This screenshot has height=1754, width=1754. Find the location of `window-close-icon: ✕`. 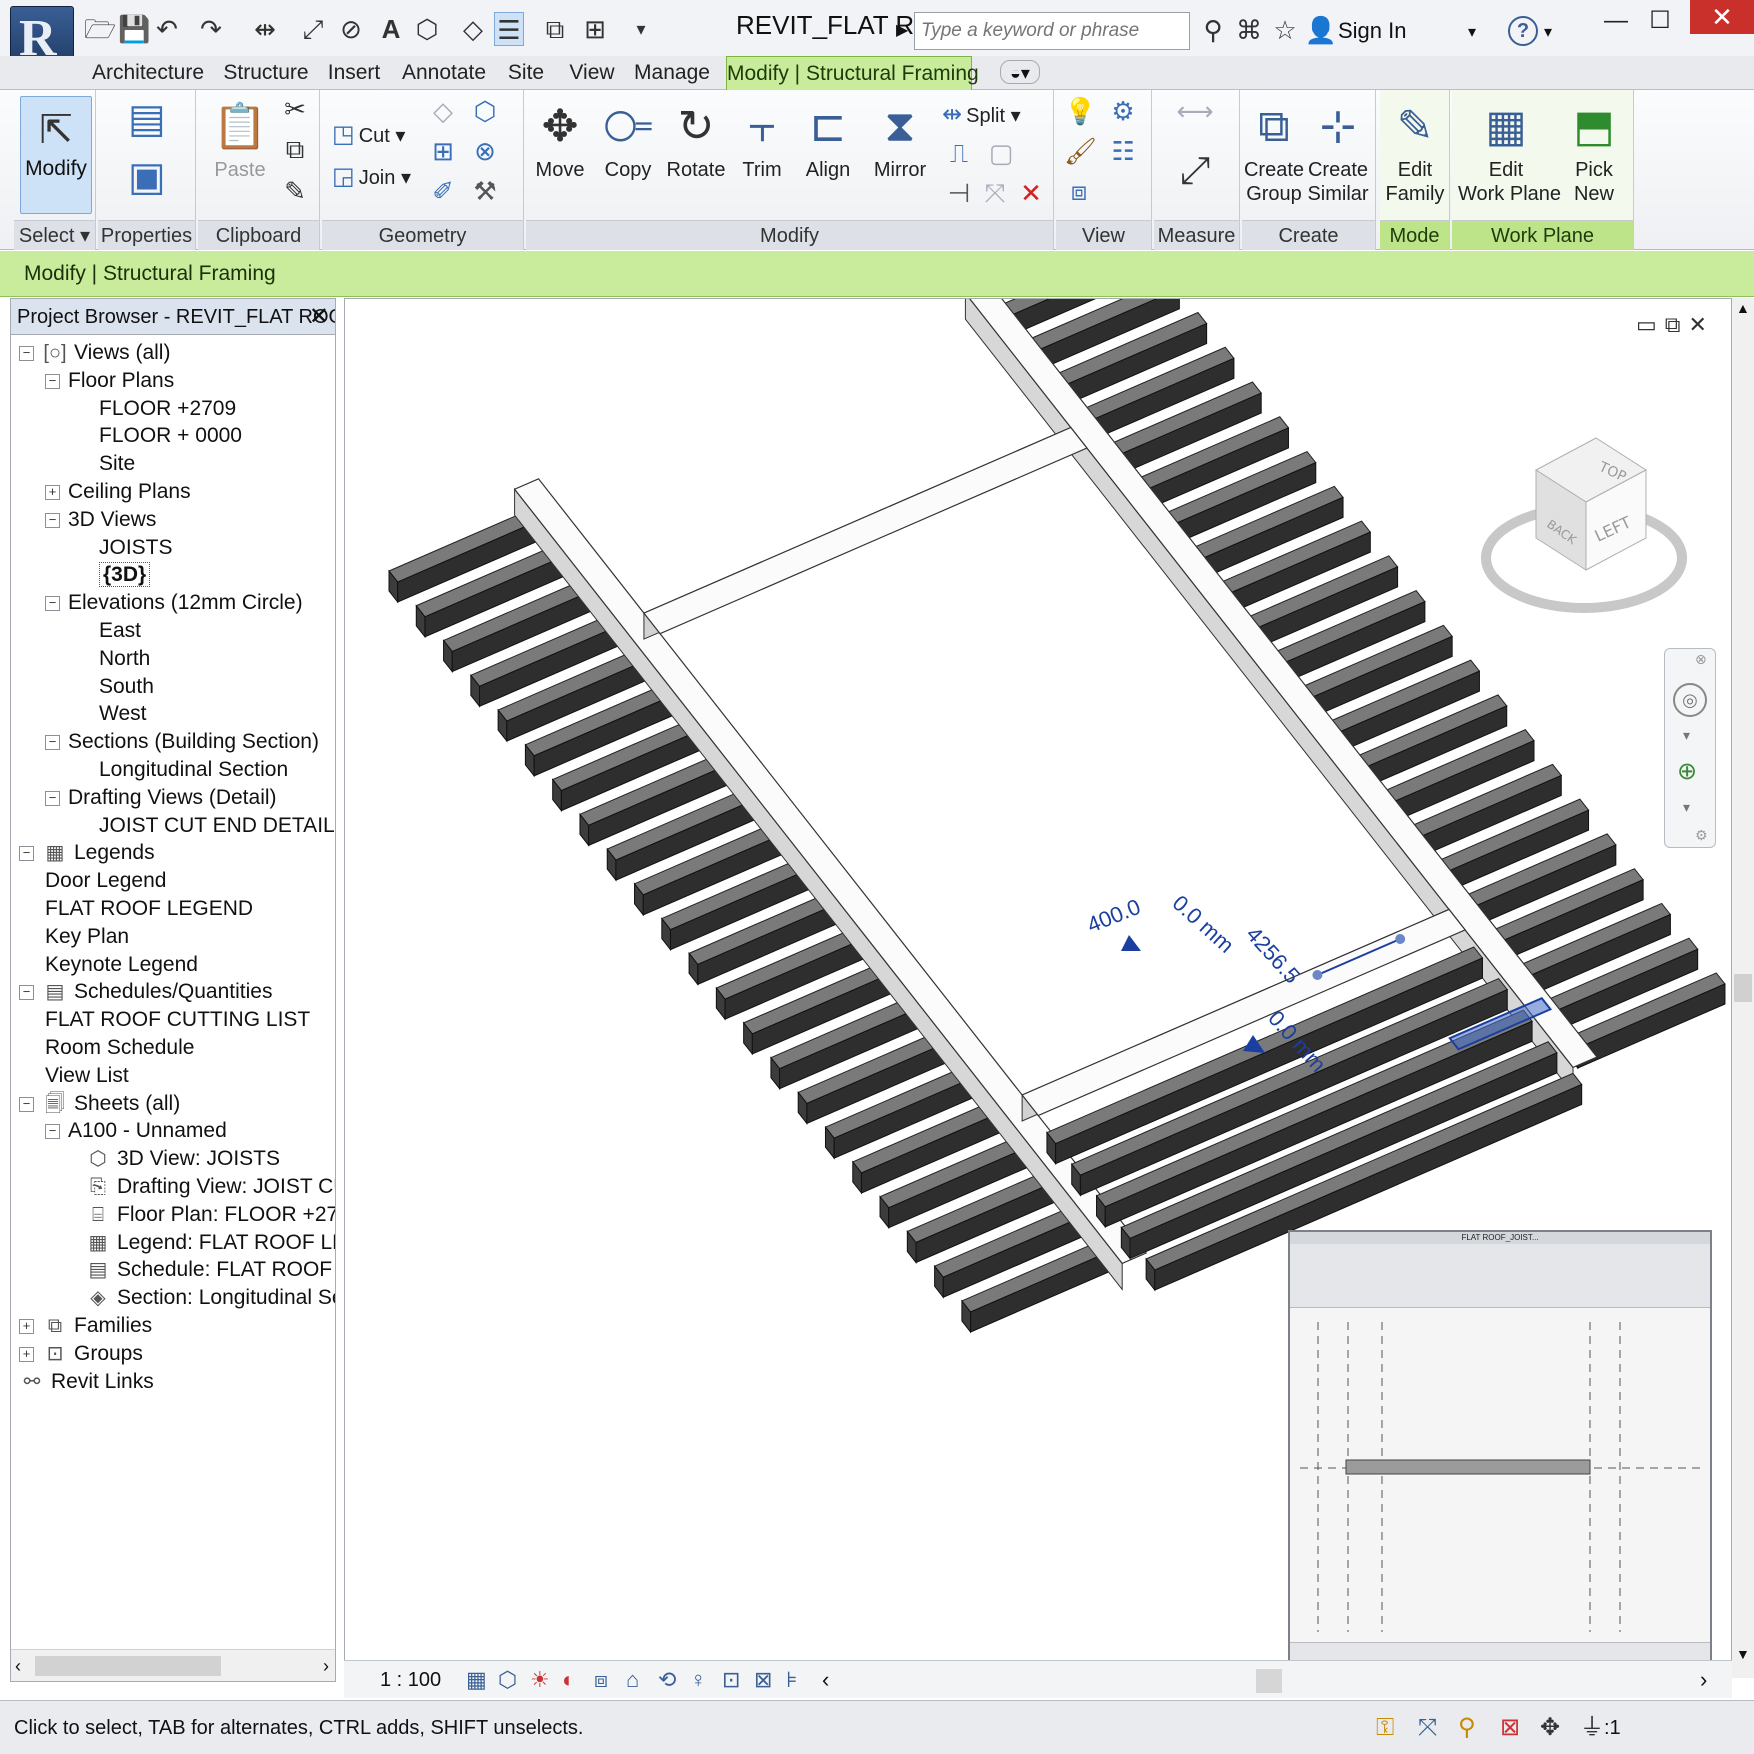

window-close-icon: ✕ is located at coordinates (1722, 17).